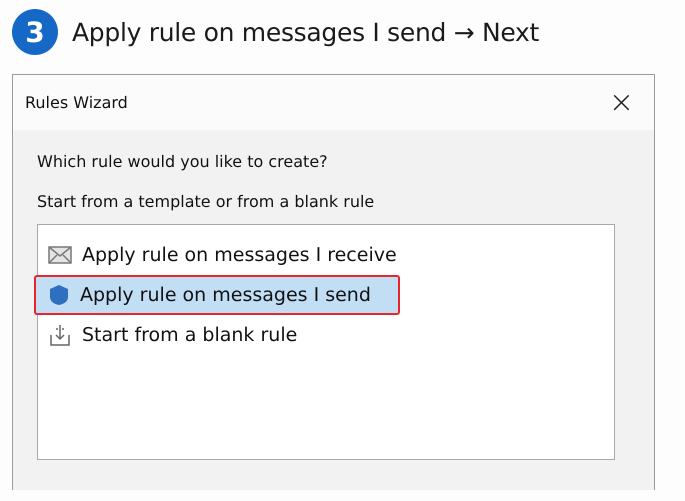 This screenshot has height=501, width=685. What do you see at coordinates (35, 32) in the screenshot?
I see `step-number: 3` at bounding box center [35, 32].